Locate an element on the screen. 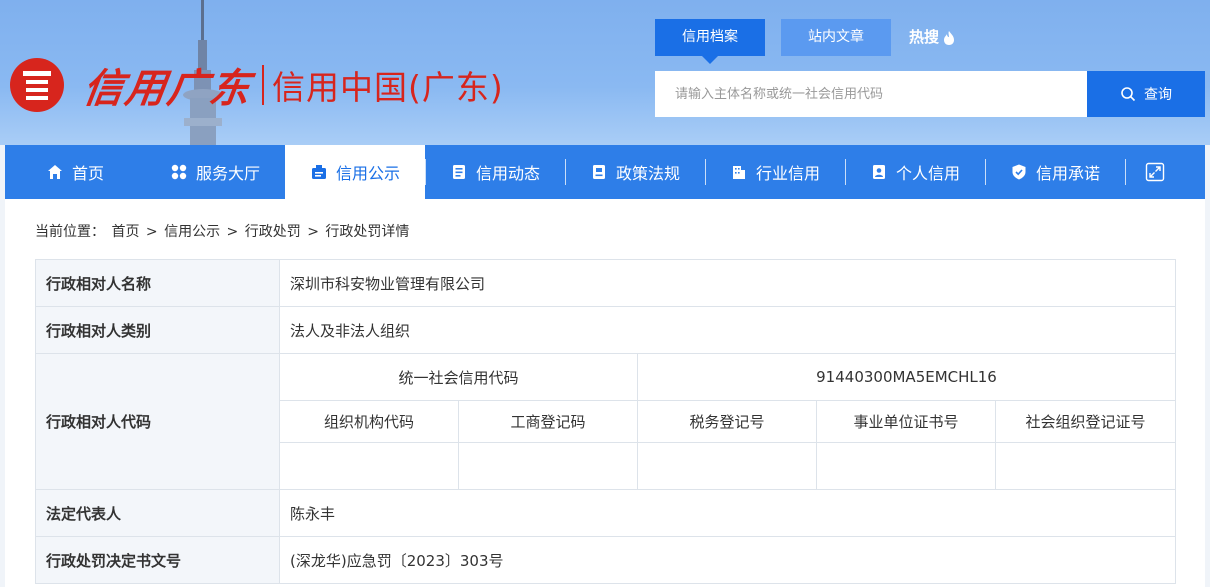 Image resolution: width=1210 pixels, height=587 pixels. nav-item-label: 信用公示 is located at coordinates (367, 173).